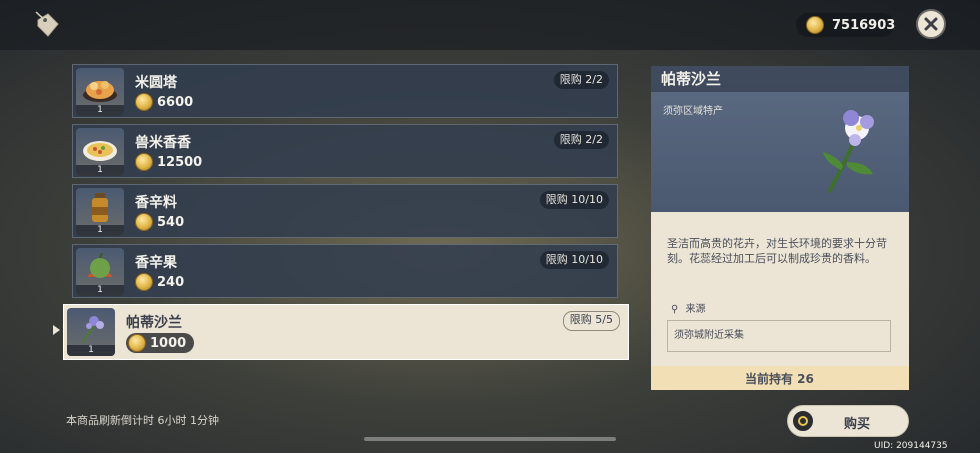 This screenshot has width=980, height=453. Describe the element at coordinates (168, 343) in the screenshot. I see `item-price-value: 1000` at that location.